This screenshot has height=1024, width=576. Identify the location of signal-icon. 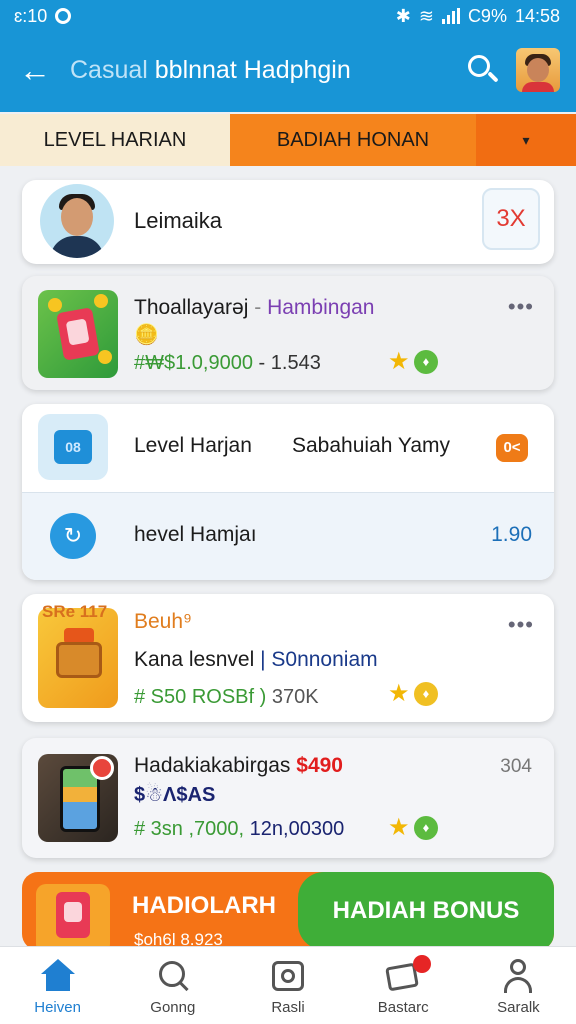
(450, 16).